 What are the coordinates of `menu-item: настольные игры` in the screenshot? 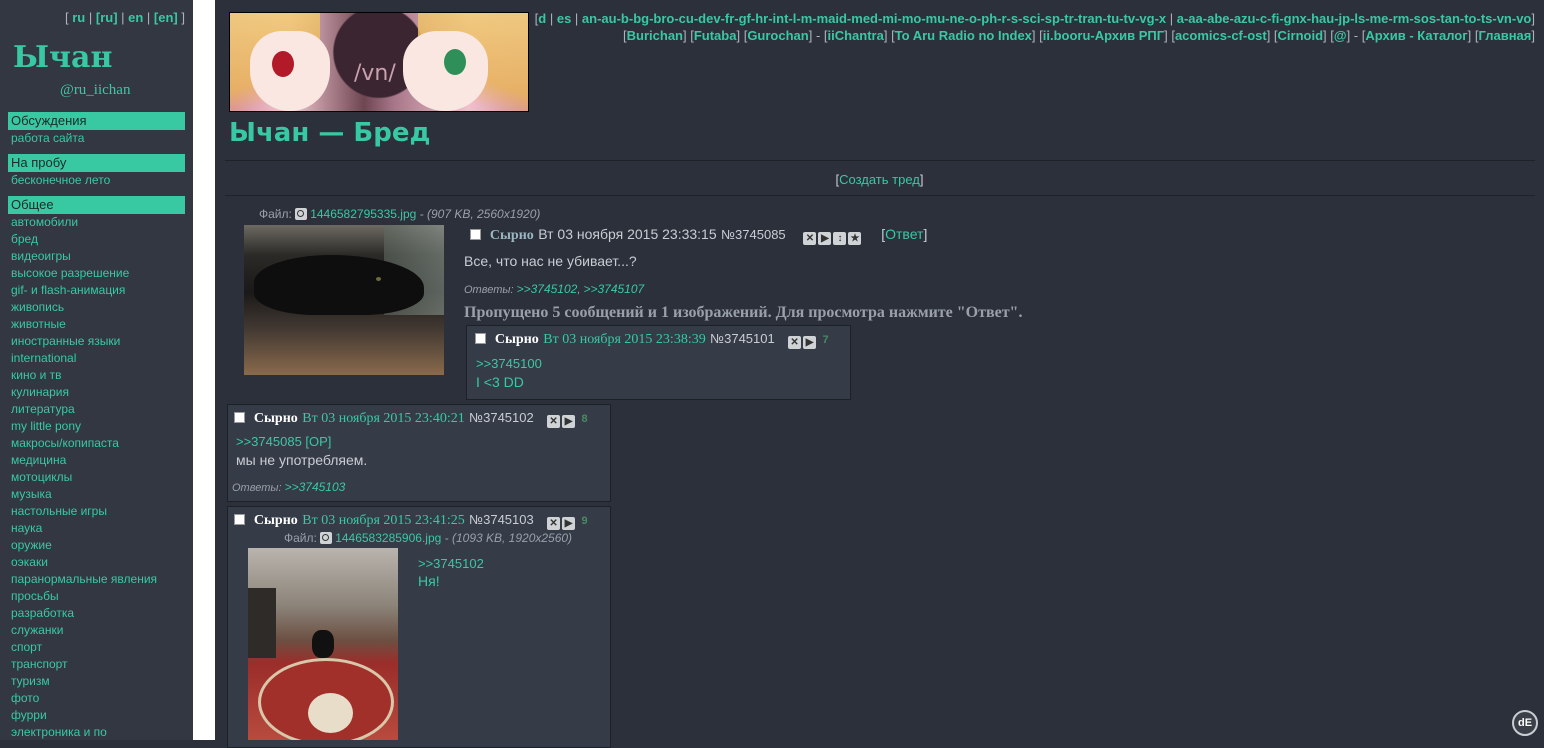 It's located at (96, 511).